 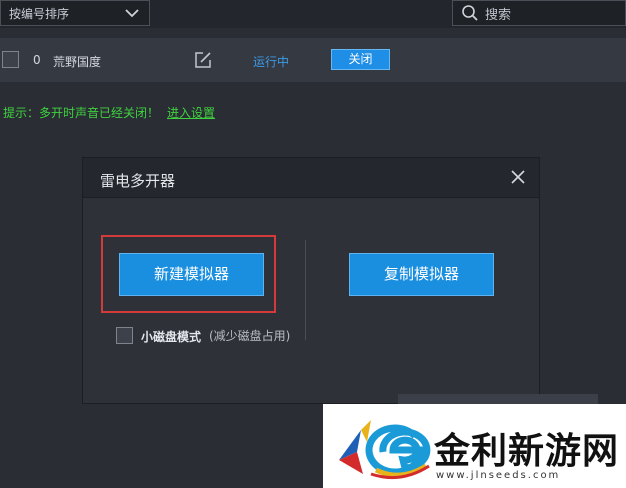 I want to click on instance-index: 0, so click(x=37, y=60).